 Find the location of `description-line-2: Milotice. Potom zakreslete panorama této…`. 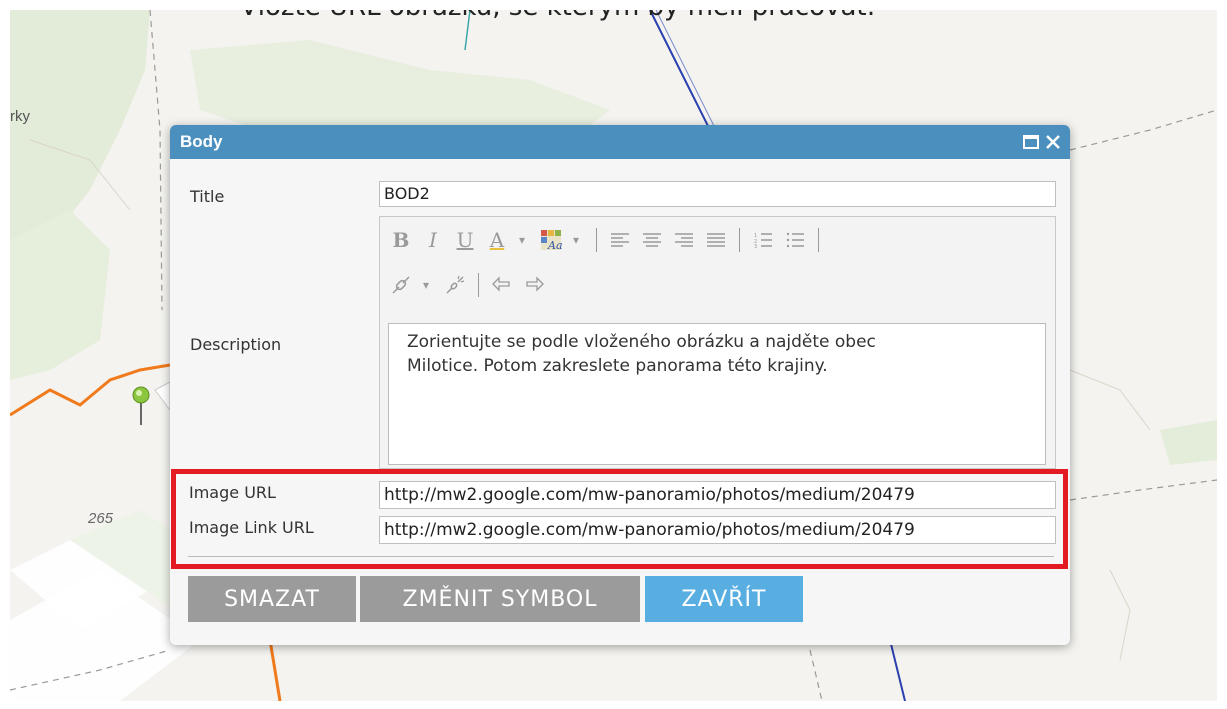

description-line-2: Milotice. Potom zakreslete panorama této… is located at coordinates (617, 366).